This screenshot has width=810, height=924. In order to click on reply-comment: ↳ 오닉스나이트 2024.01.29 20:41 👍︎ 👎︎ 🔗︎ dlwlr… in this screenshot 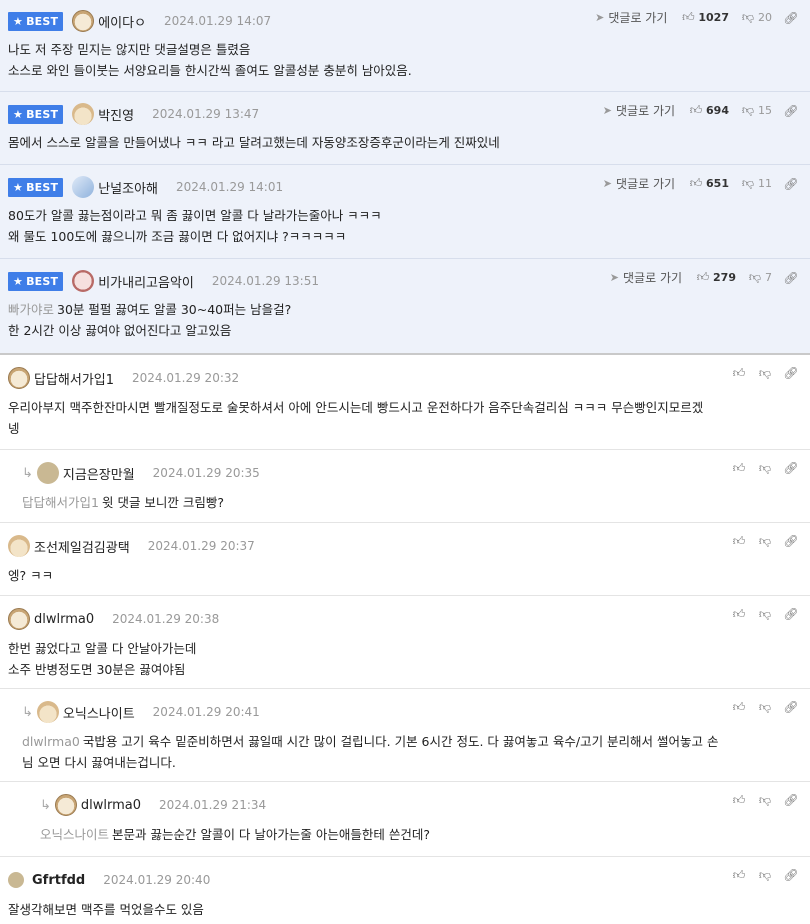, I will do `click(405, 735)`.